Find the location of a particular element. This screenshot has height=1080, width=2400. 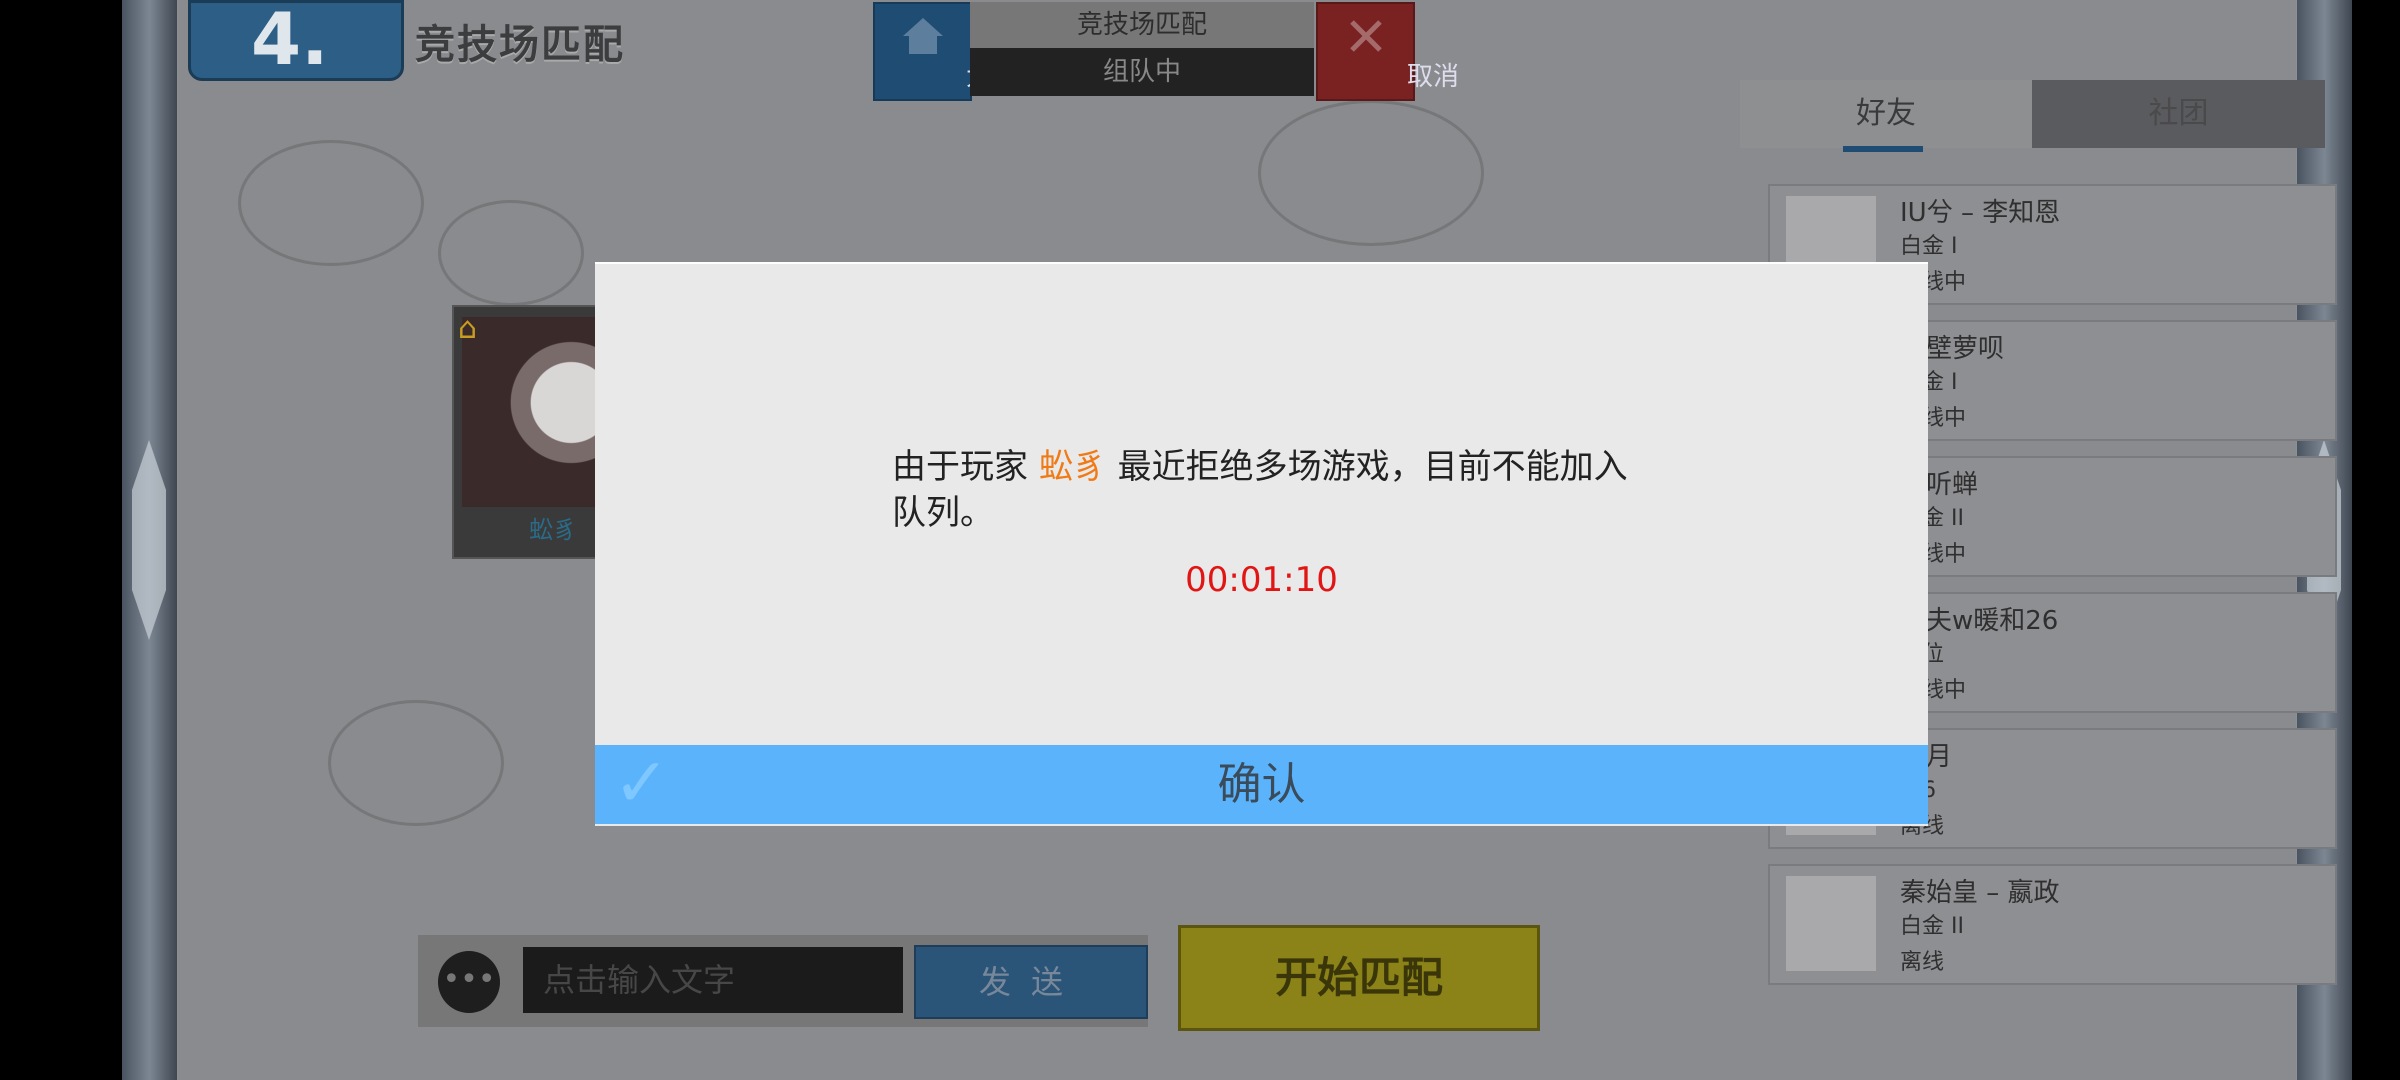

confirm-button: ✓ 确认 is located at coordinates (1261, 784).